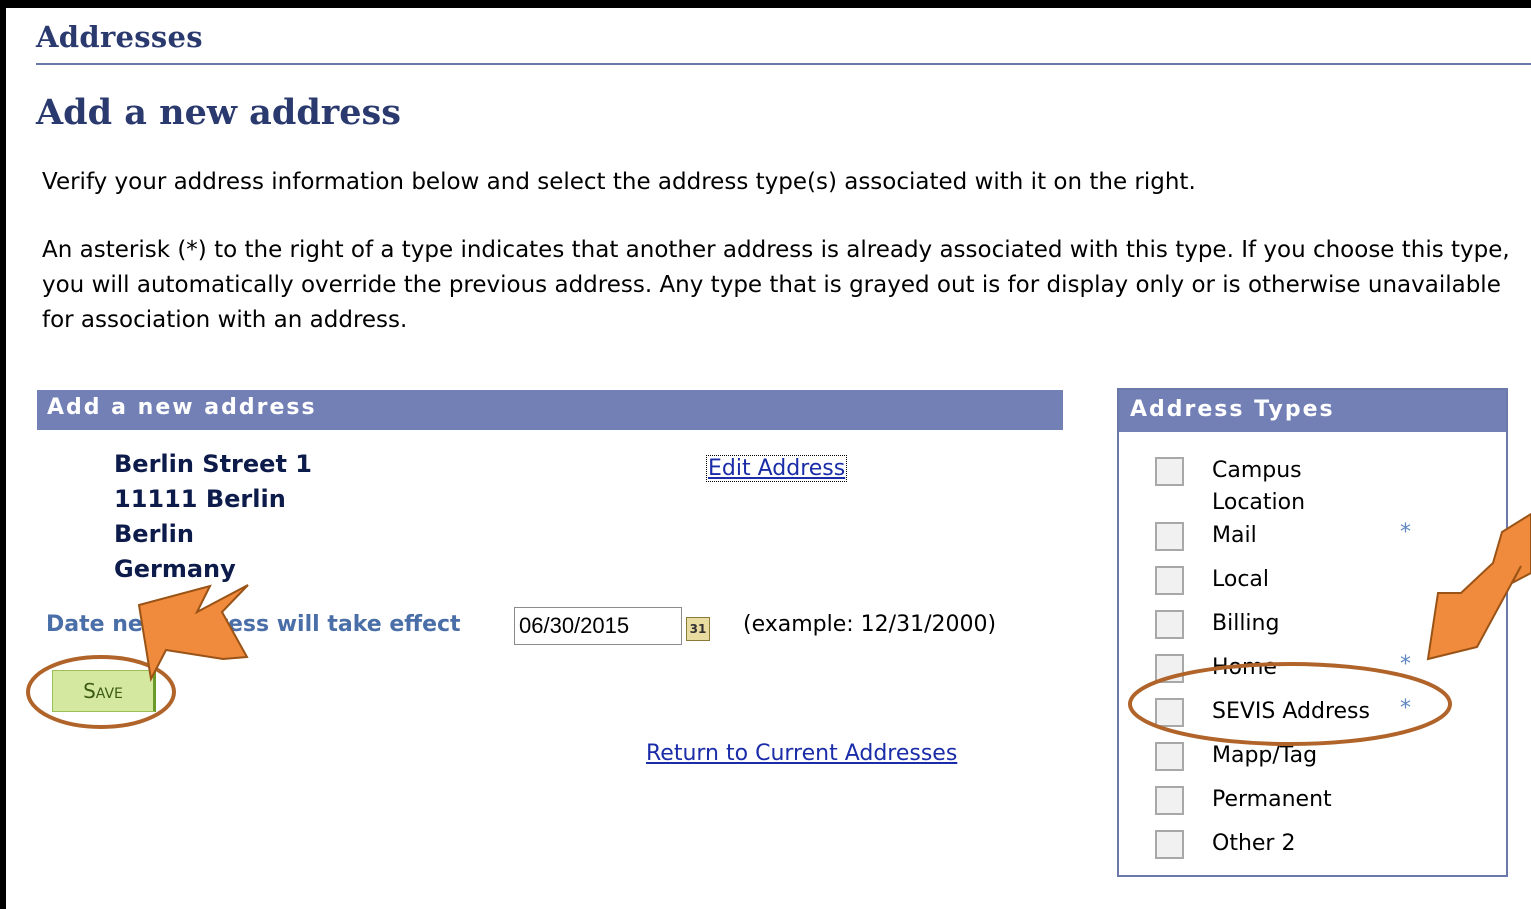  I want to click on address-line: 11111 Berlin, so click(200, 499).